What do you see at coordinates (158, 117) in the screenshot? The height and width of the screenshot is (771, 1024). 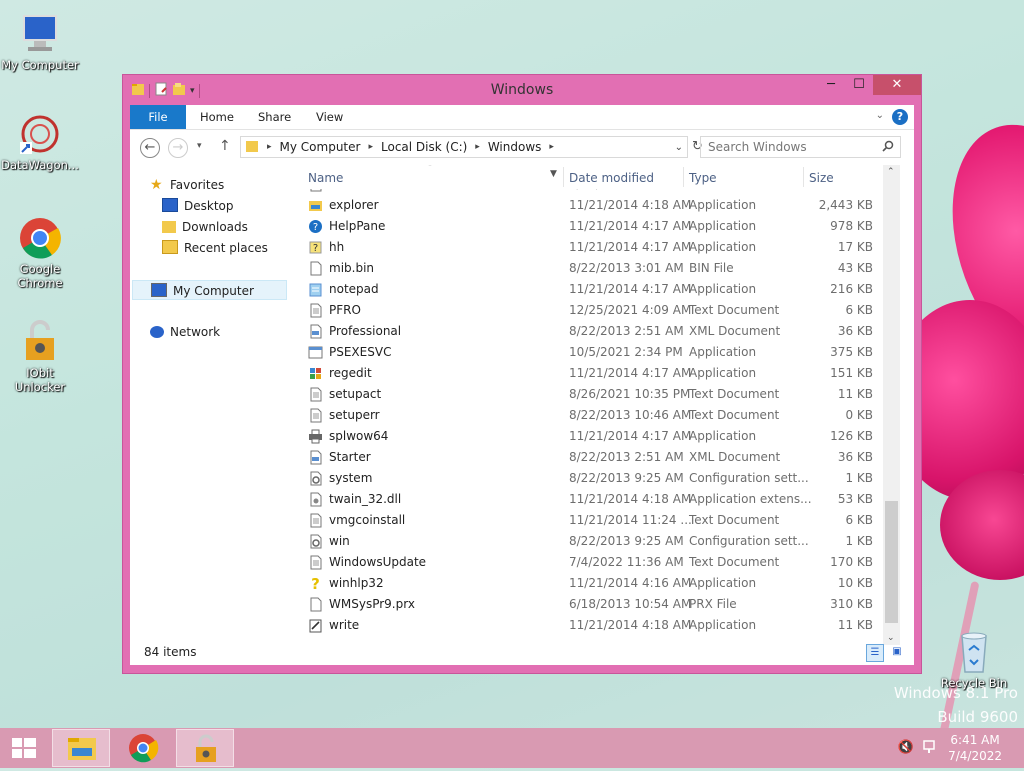 I see `tab-file: File` at bounding box center [158, 117].